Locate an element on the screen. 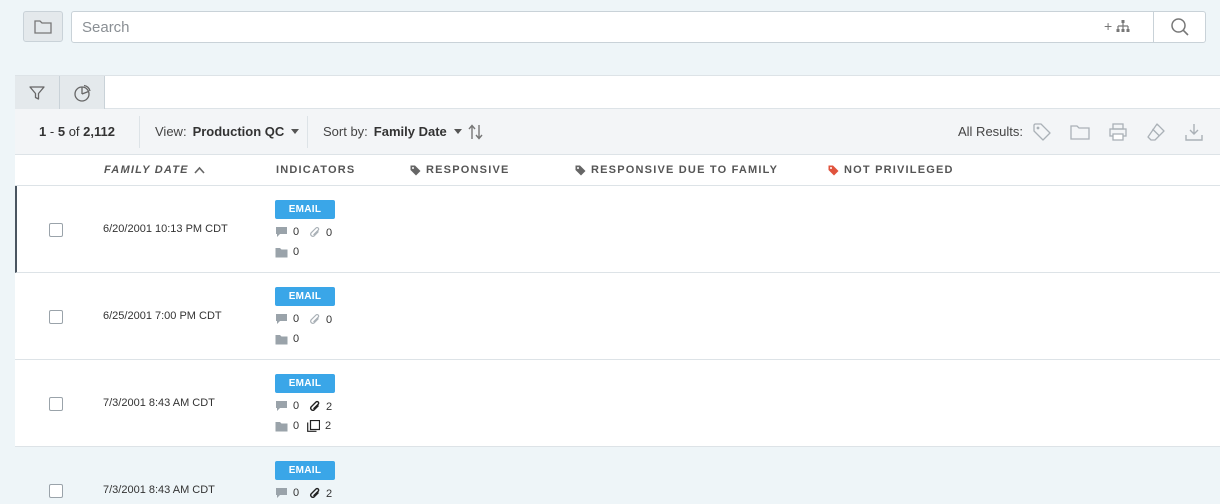 The height and width of the screenshot is (504, 1220). of-label: of is located at coordinates (74, 131).